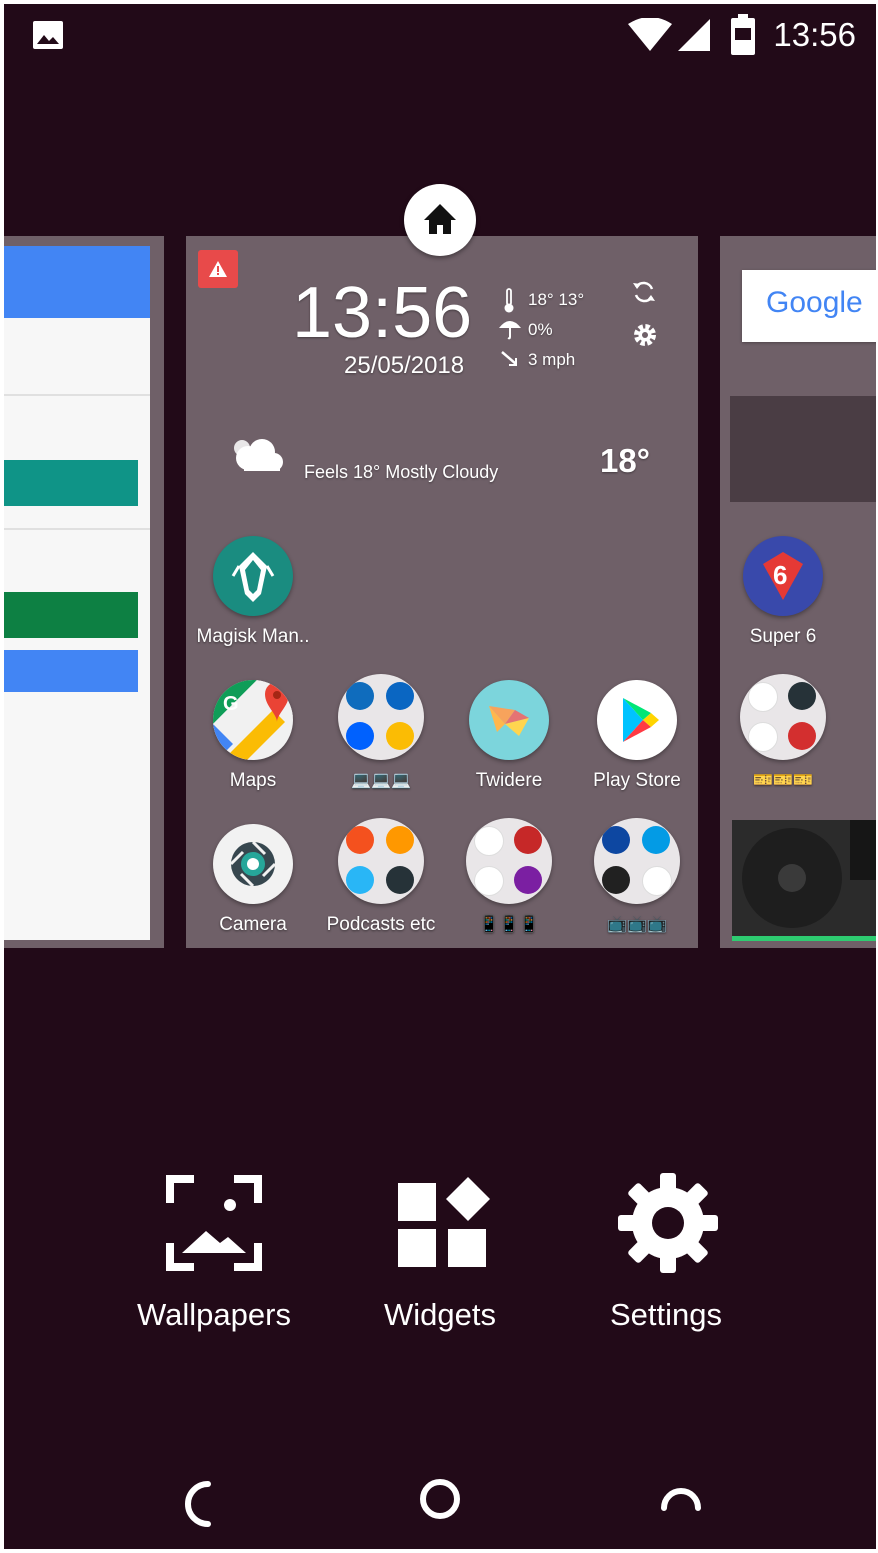 The width and height of the screenshot is (878, 1553). What do you see at coordinates (509, 924) in the screenshot?
I see `folder-label: 📱📱📱` at bounding box center [509, 924].